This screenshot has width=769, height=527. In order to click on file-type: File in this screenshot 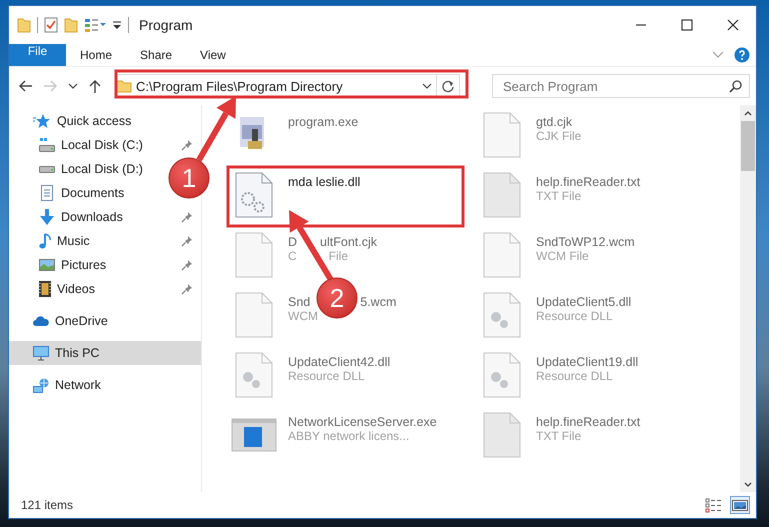, I will do `click(338, 256)`.